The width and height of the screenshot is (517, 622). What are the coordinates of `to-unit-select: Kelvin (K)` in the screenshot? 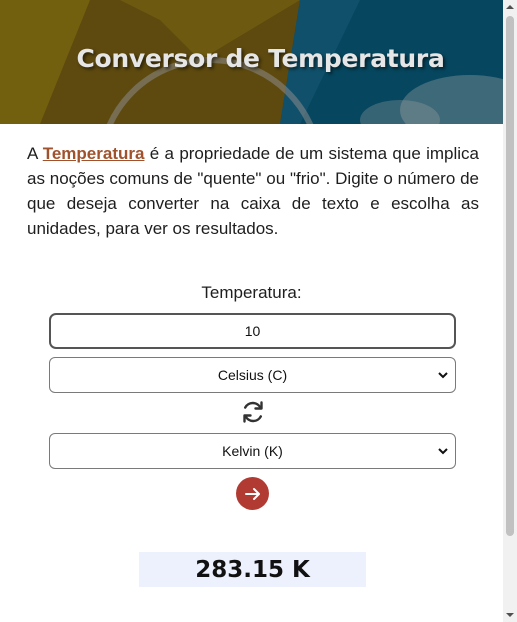 It's located at (252, 451).